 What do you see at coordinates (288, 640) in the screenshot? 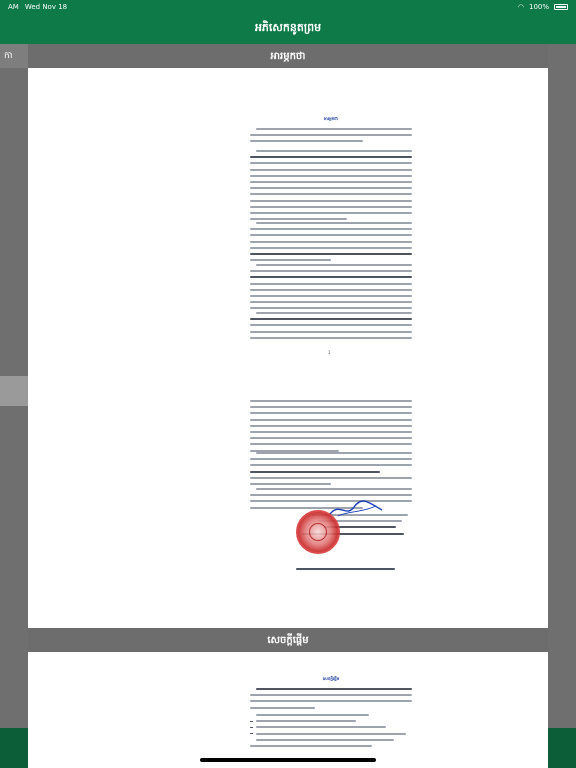
I see `section-header-introduction: សេចក្តីផ្តើម` at bounding box center [288, 640].